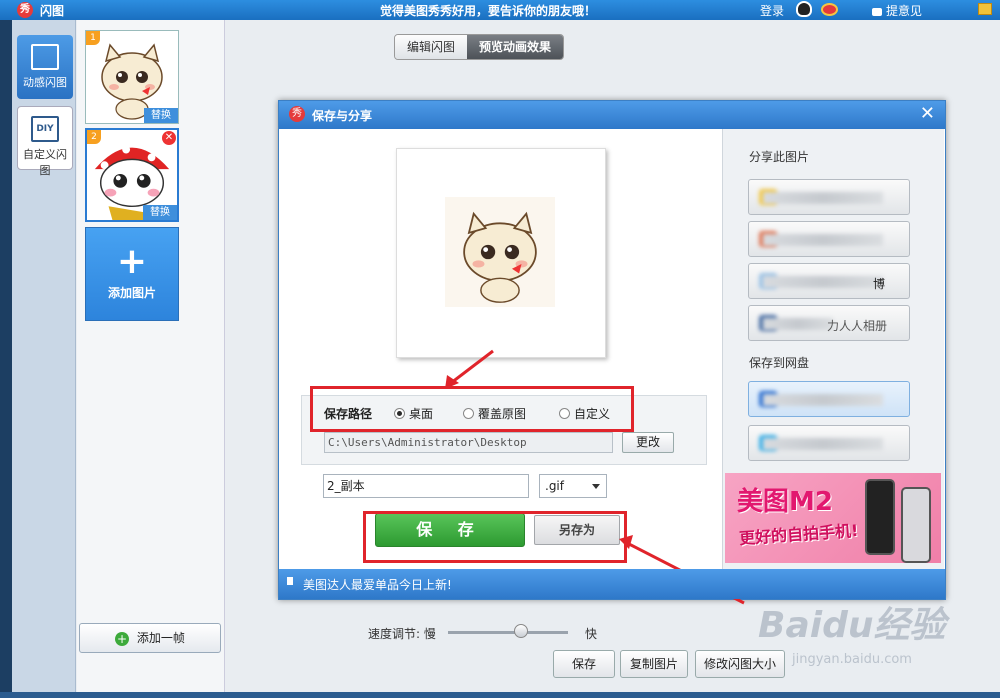 Image resolution: width=1000 pixels, height=698 pixels. What do you see at coordinates (377, 584) in the screenshot?
I see `footer-message: 美图达人最爱单品今日上新!` at bounding box center [377, 584].